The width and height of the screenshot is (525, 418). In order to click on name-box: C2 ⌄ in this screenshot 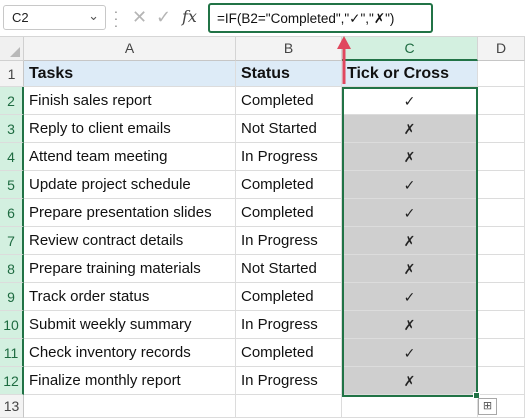, I will do `click(54, 17)`.